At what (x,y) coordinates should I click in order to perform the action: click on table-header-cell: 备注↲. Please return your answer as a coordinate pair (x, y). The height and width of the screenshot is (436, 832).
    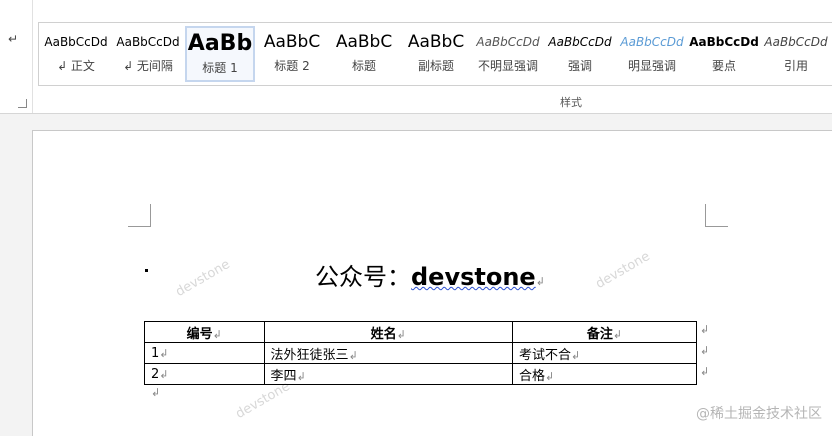
    Looking at the image, I should click on (604, 332).